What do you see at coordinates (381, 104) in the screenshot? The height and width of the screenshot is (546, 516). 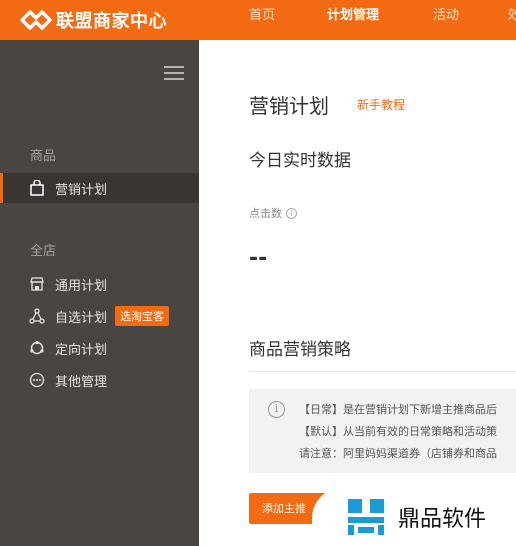 I see `tutorial-link: 新手教程` at bounding box center [381, 104].